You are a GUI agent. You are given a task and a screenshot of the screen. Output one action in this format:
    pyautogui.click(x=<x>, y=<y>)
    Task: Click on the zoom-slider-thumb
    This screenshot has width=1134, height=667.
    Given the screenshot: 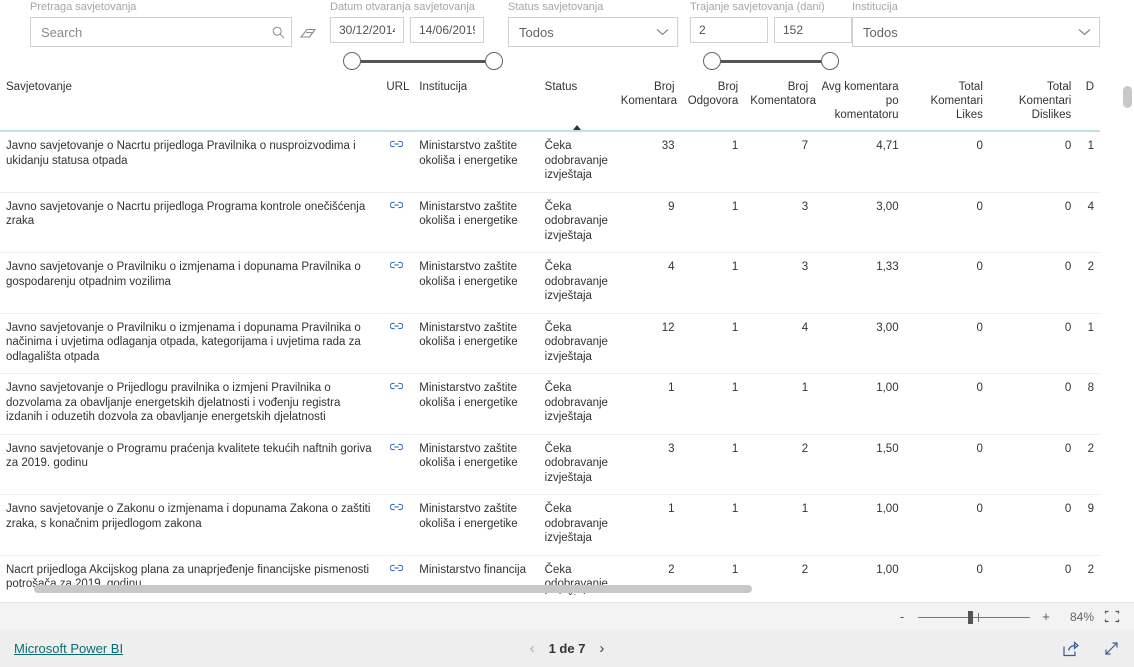 What is the action you would take?
    pyautogui.click(x=970, y=617)
    